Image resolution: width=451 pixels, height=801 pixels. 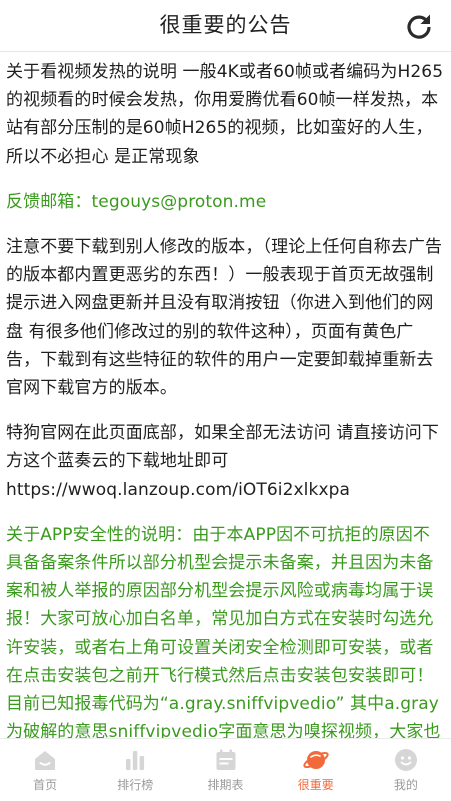 I want to click on refresh-icon, so click(x=419, y=26).